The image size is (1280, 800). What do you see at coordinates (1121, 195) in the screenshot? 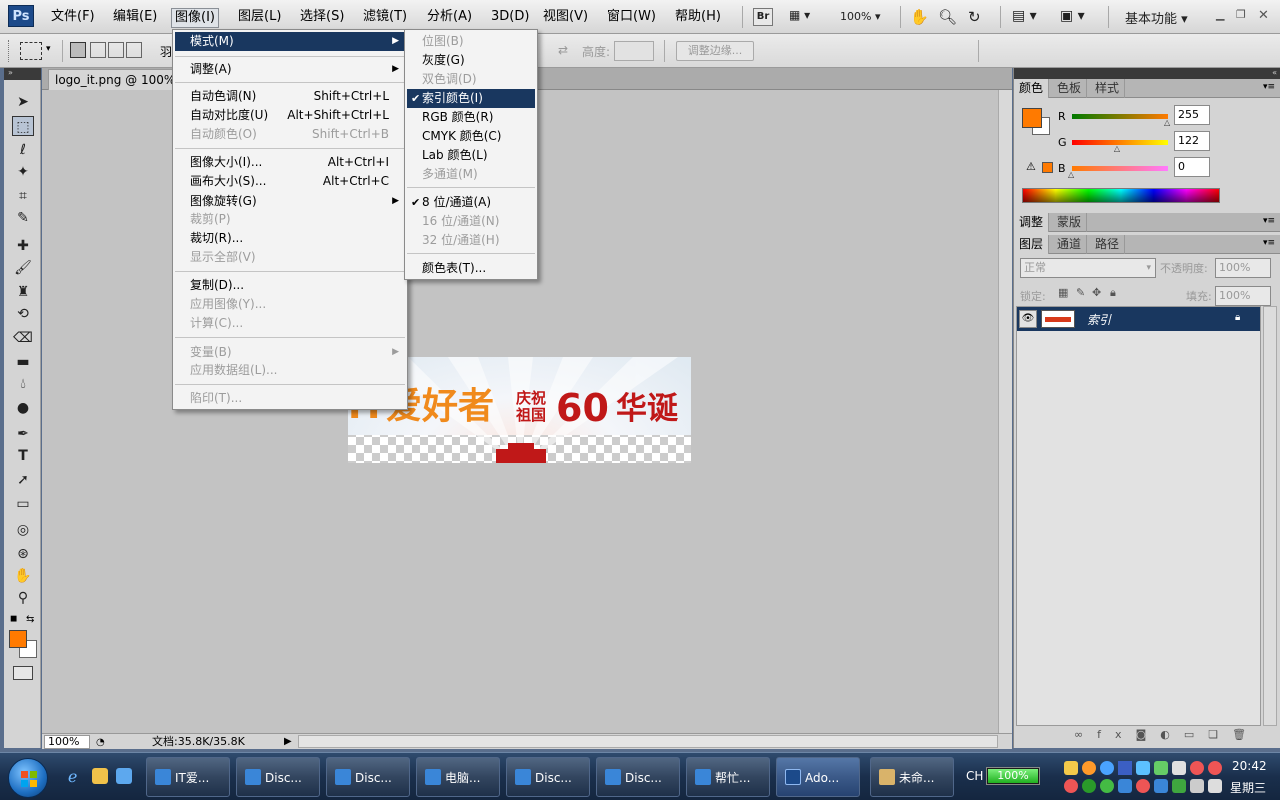
I see `color-spectrum-bar` at bounding box center [1121, 195].